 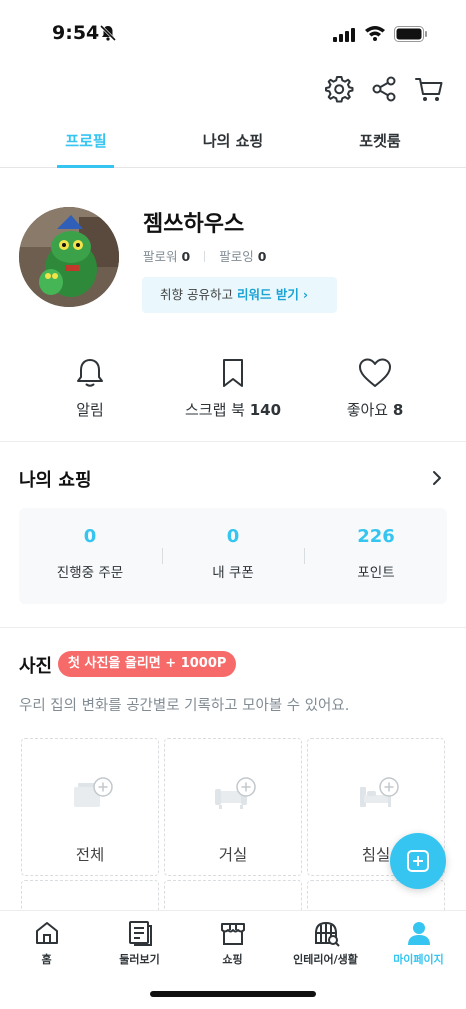 I want to click on following-count: 0, so click(x=262, y=256).